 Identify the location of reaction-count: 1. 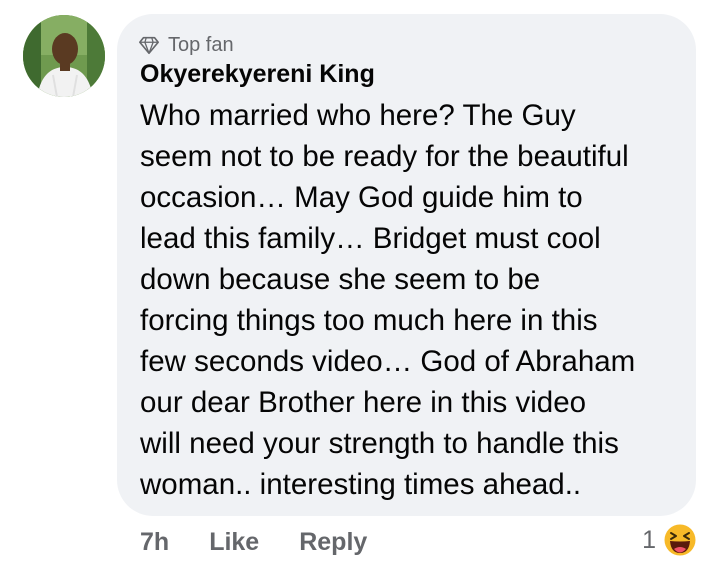
(649, 539).